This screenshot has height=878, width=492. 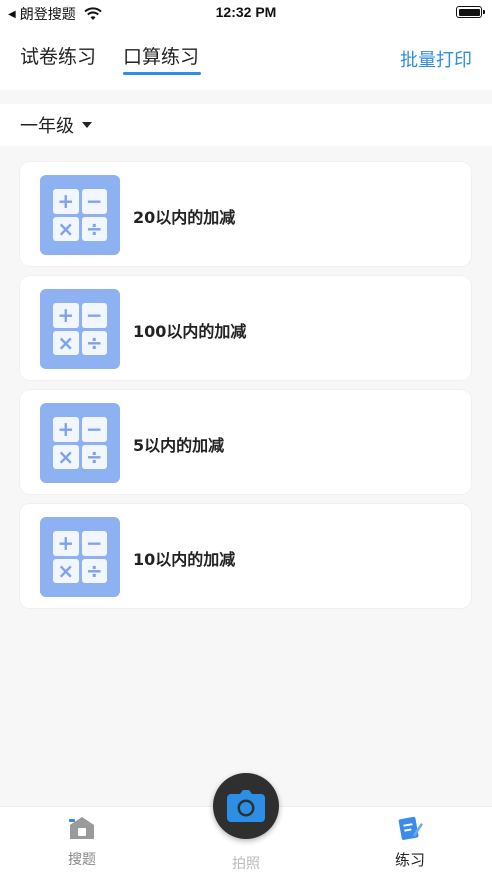 I want to click on grade-value: 一年级, so click(x=47, y=126).